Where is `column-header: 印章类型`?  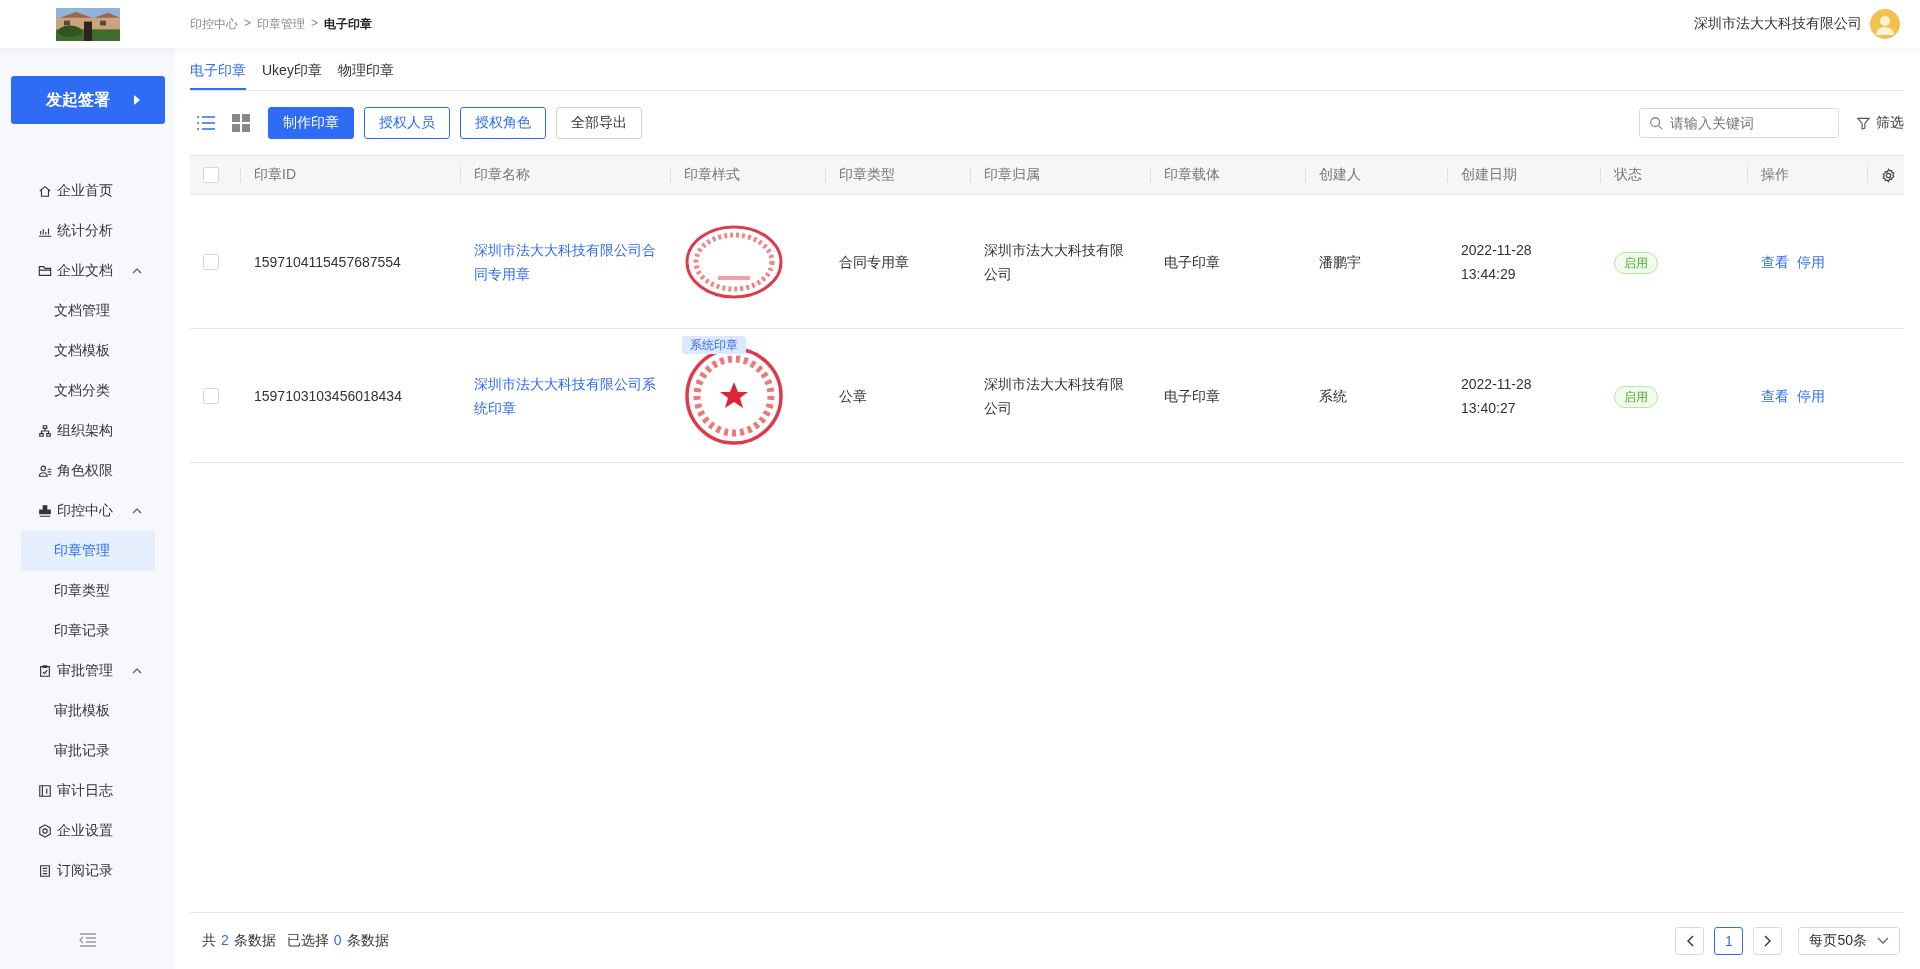 column-header: 印章类型 is located at coordinates (867, 174).